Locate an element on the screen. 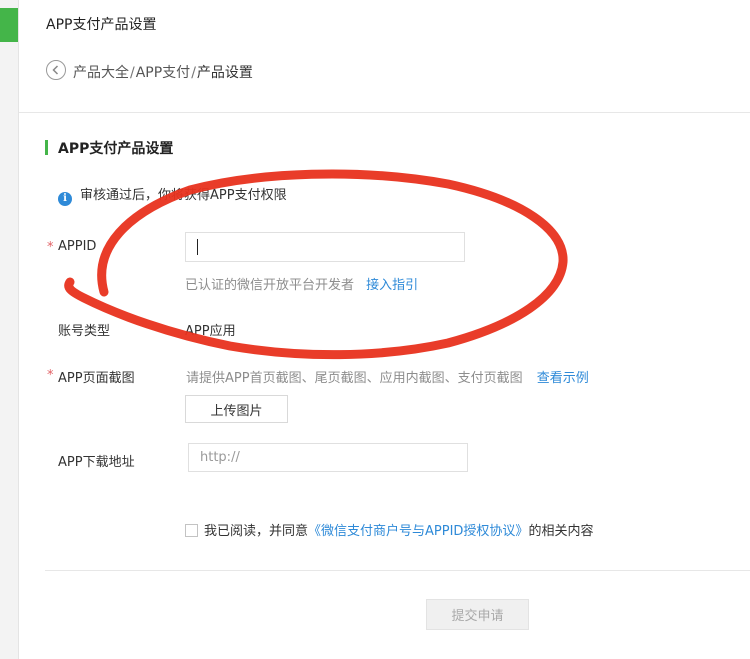 This screenshot has width=750, height=659. appid-hint: 已认证的微信开放平台开发者 接入指引 is located at coordinates (301, 283).